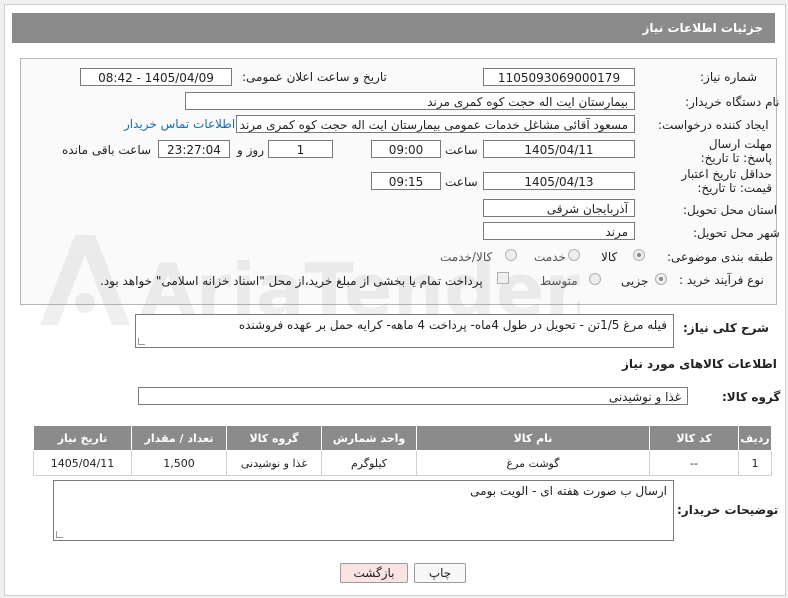 This screenshot has width=788, height=598. I want to click on col-header-name: نام کالا, so click(533, 438).